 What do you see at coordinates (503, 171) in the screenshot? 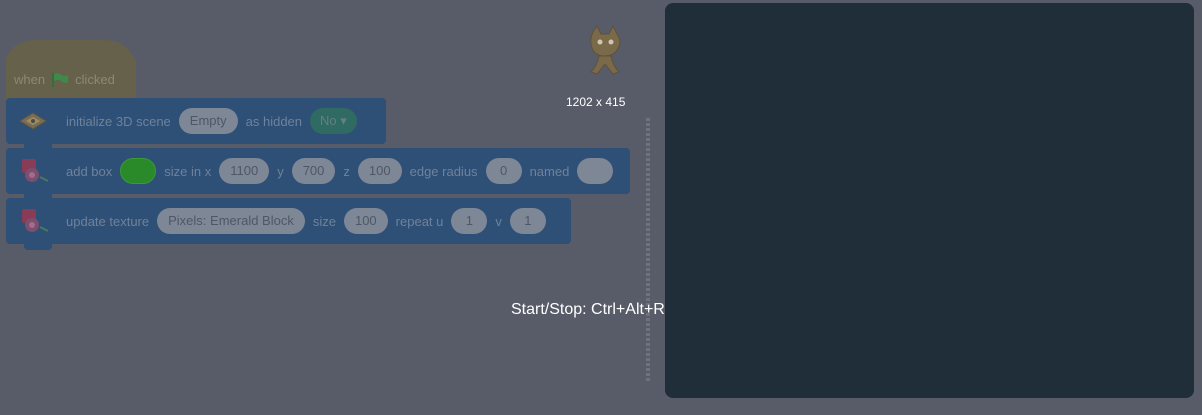
I see `edge-radius-input: 0` at bounding box center [503, 171].